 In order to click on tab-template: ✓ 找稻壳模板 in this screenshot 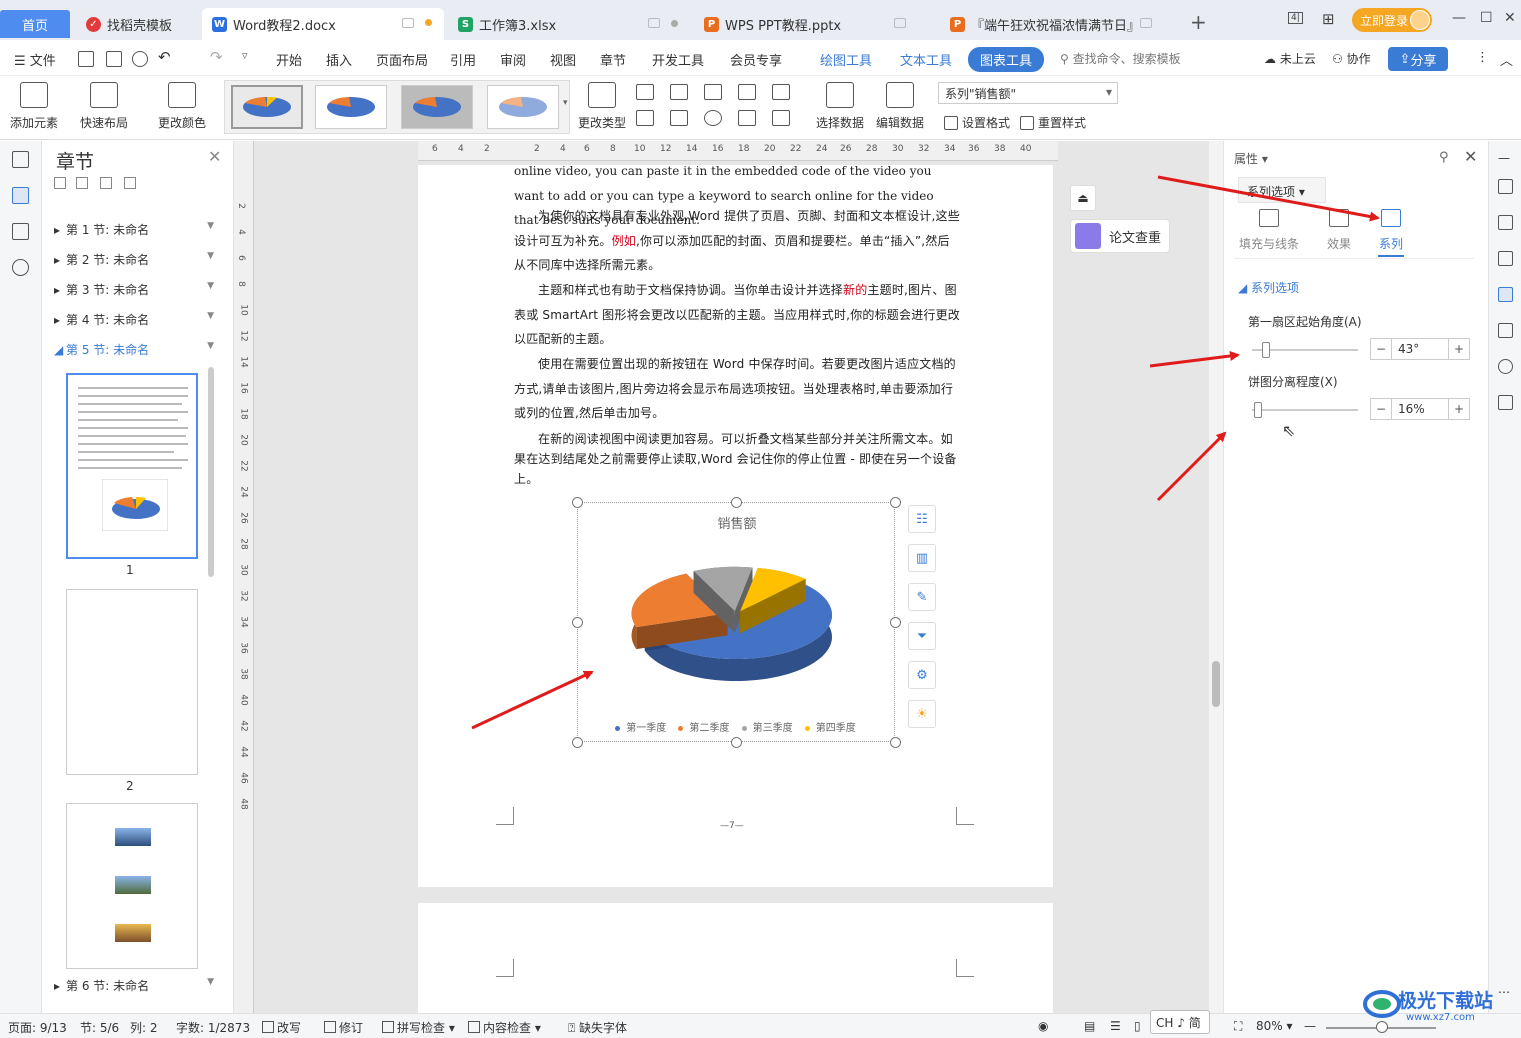, I will do `click(138, 24)`.